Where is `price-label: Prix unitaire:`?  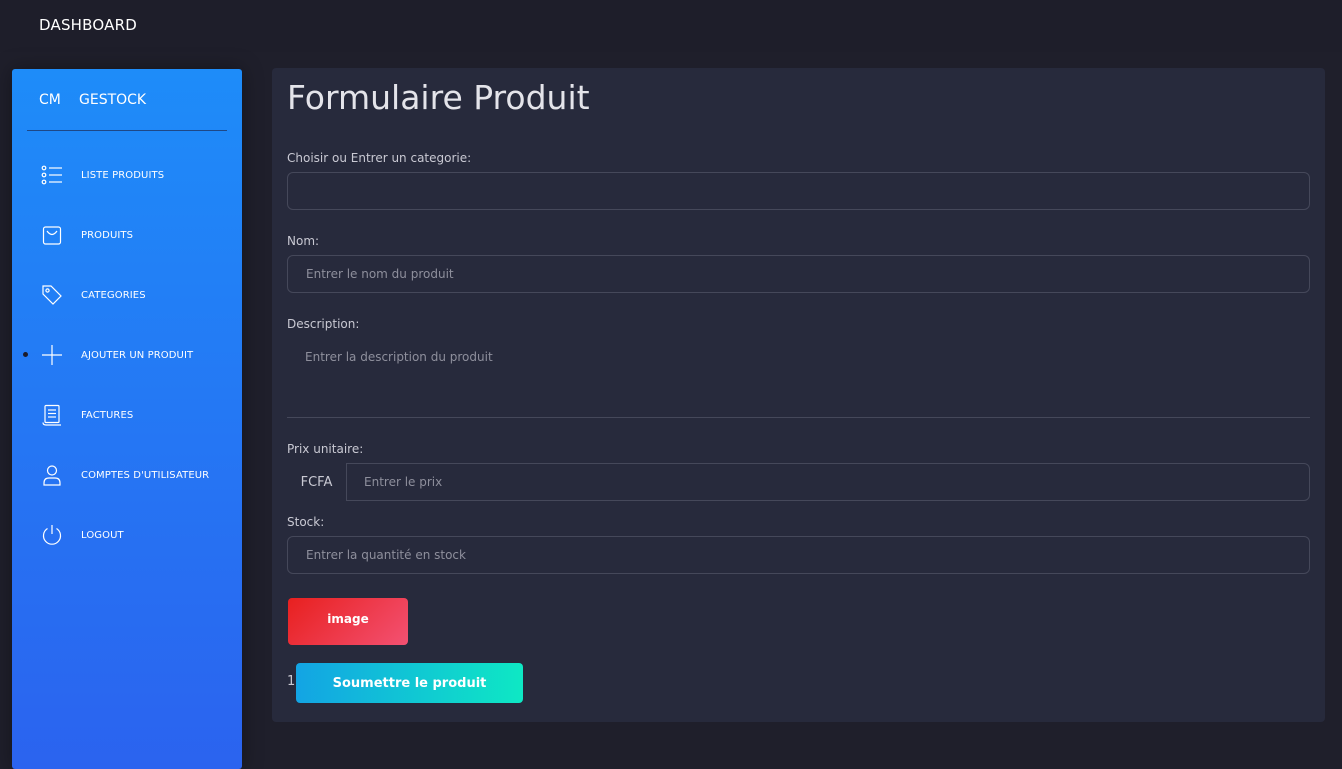 price-label: Prix unitaire: is located at coordinates (325, 449).